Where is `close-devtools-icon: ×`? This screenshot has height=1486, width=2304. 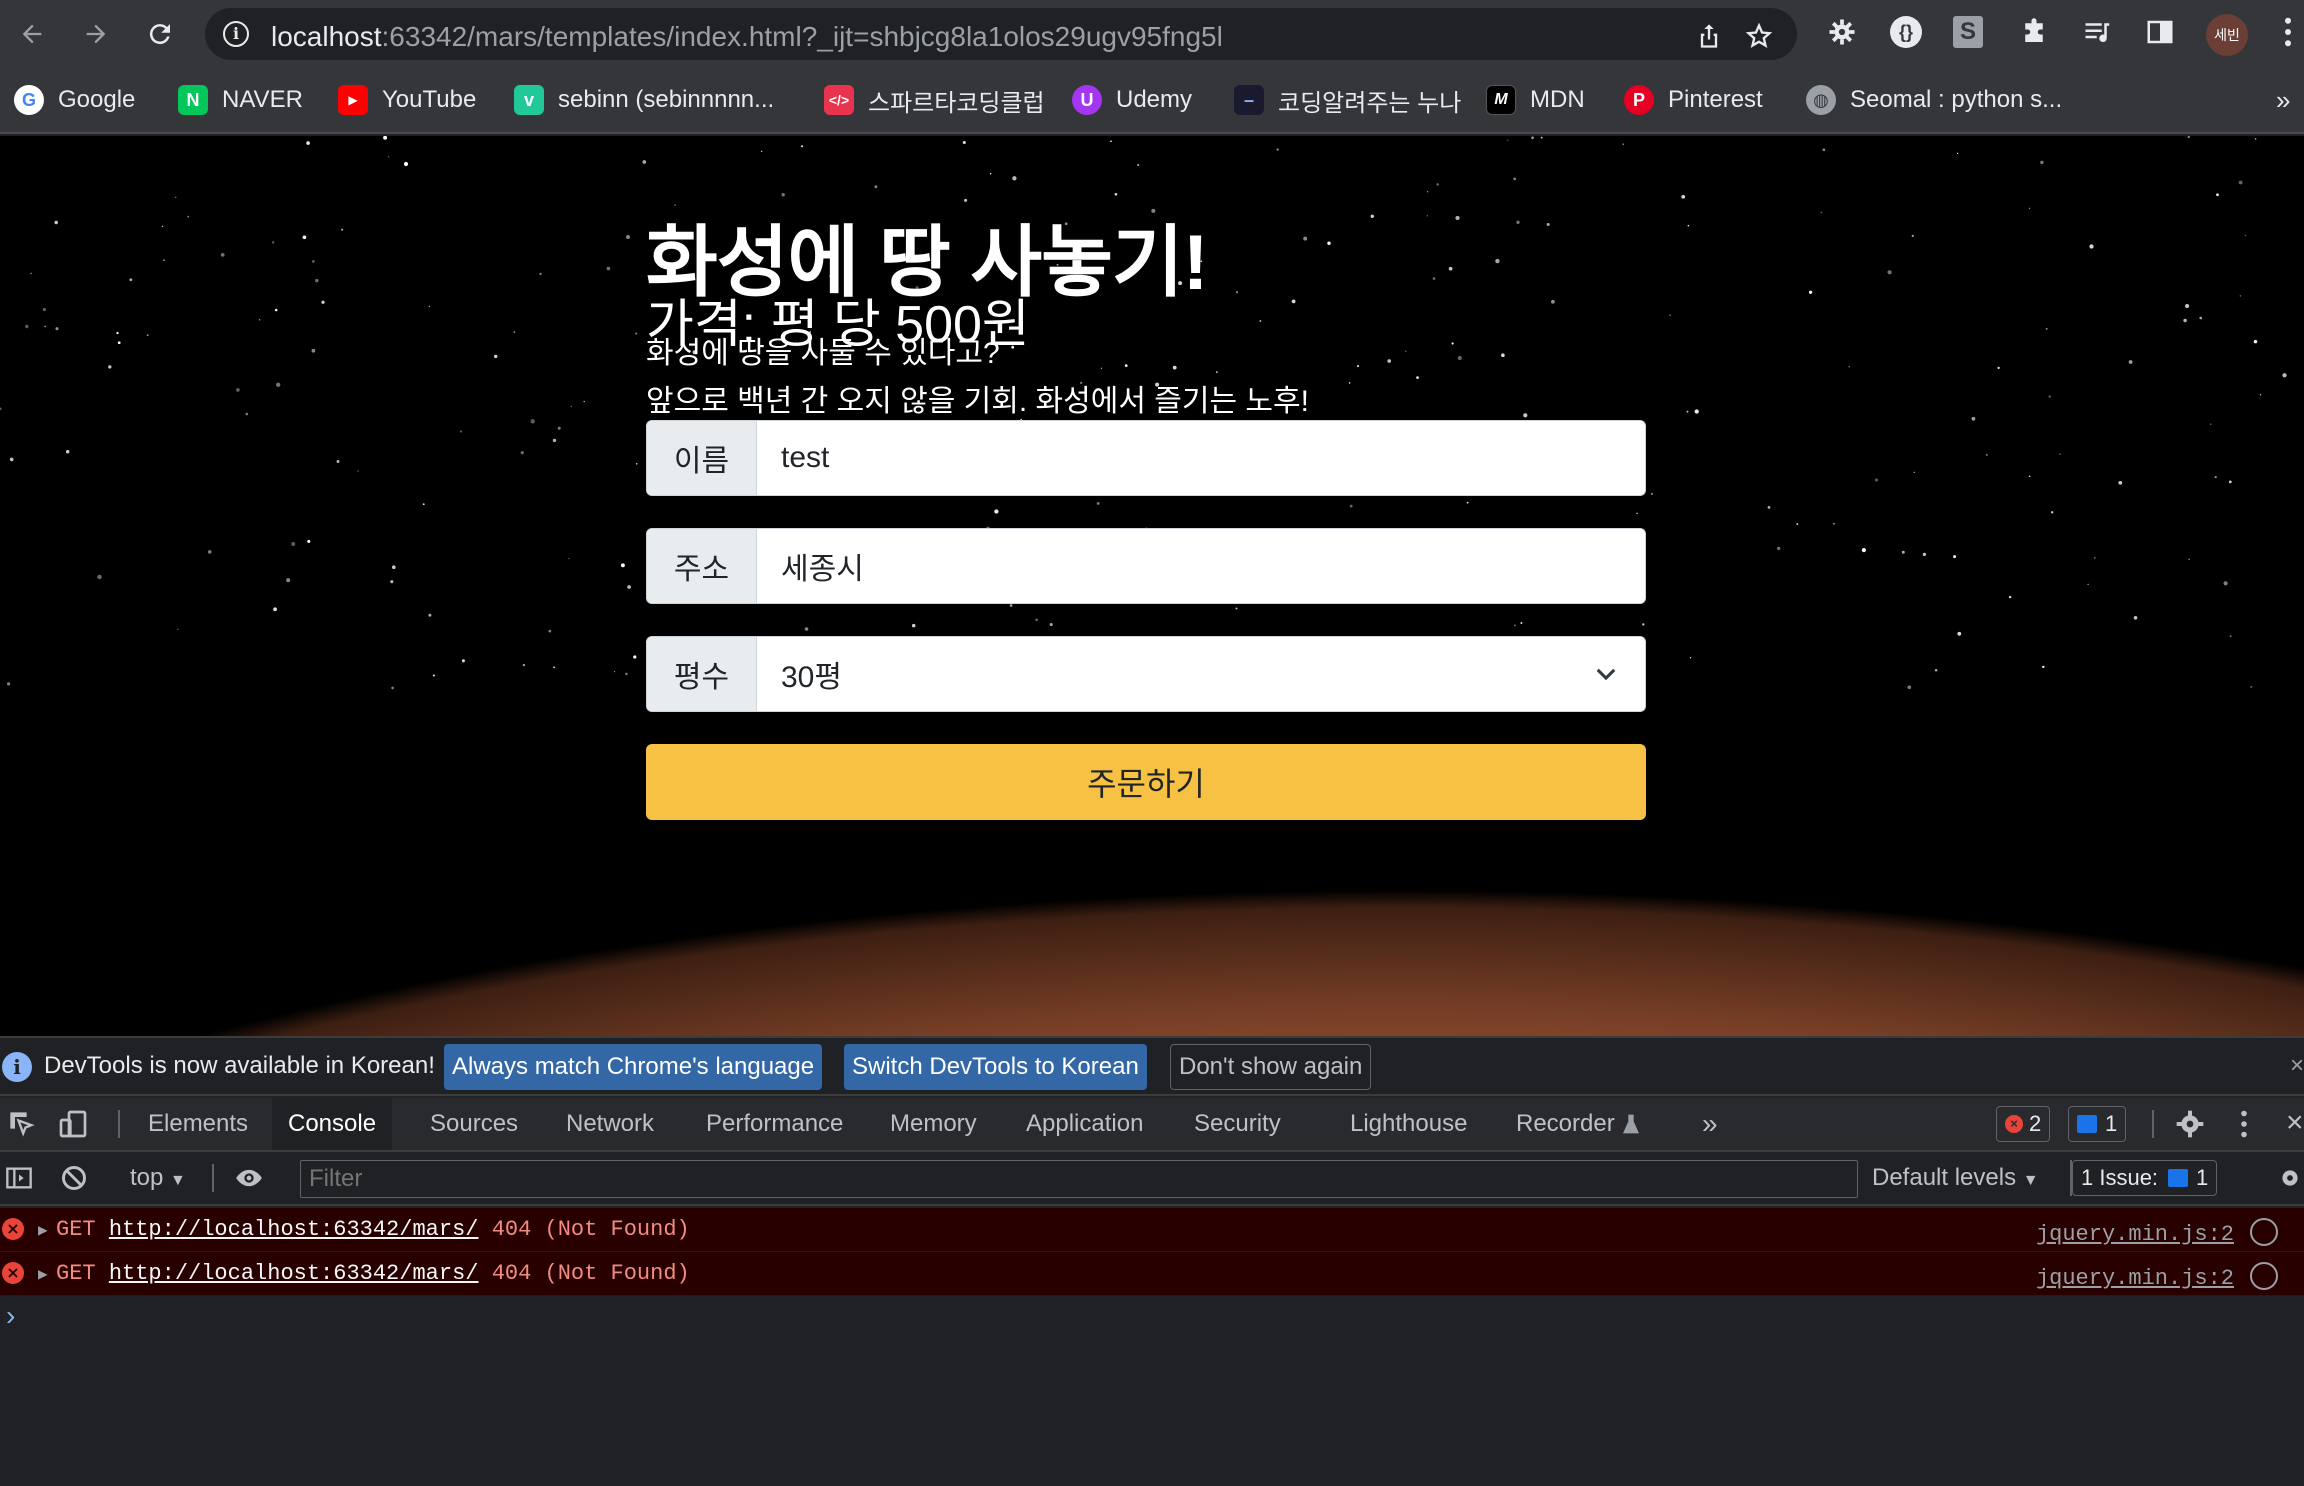 close-devtools-icon: × is located at coordinates (2295, 1123).